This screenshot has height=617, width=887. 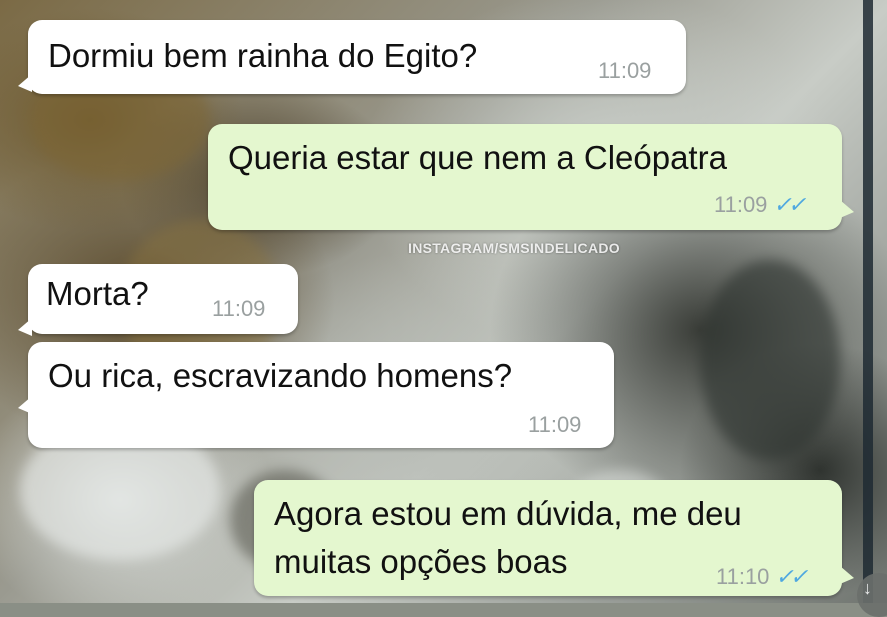 I want to click on message-meta: 11:10 ✓✓, so click(x=762, y=577).